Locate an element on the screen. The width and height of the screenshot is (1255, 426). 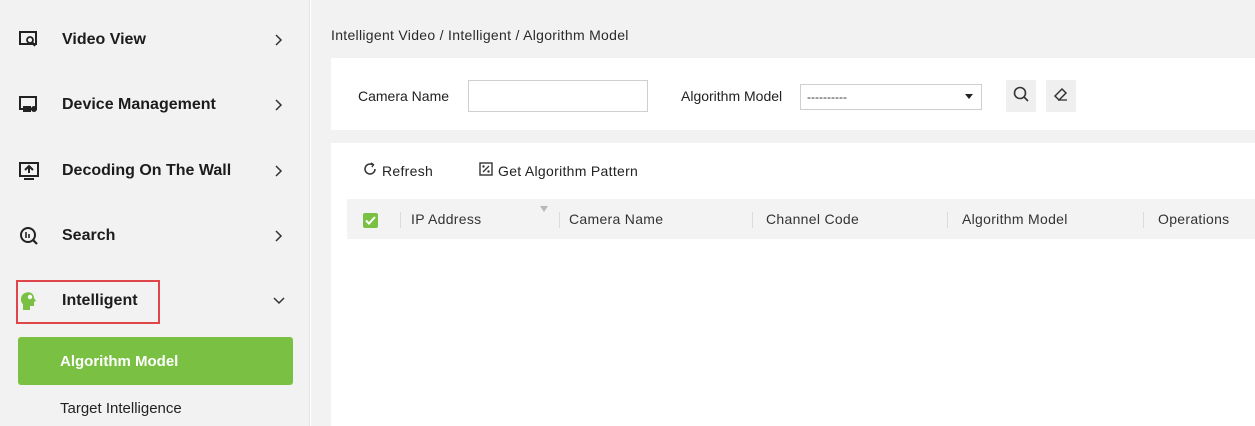
pattern-icon is located at coordinates (488, 170).